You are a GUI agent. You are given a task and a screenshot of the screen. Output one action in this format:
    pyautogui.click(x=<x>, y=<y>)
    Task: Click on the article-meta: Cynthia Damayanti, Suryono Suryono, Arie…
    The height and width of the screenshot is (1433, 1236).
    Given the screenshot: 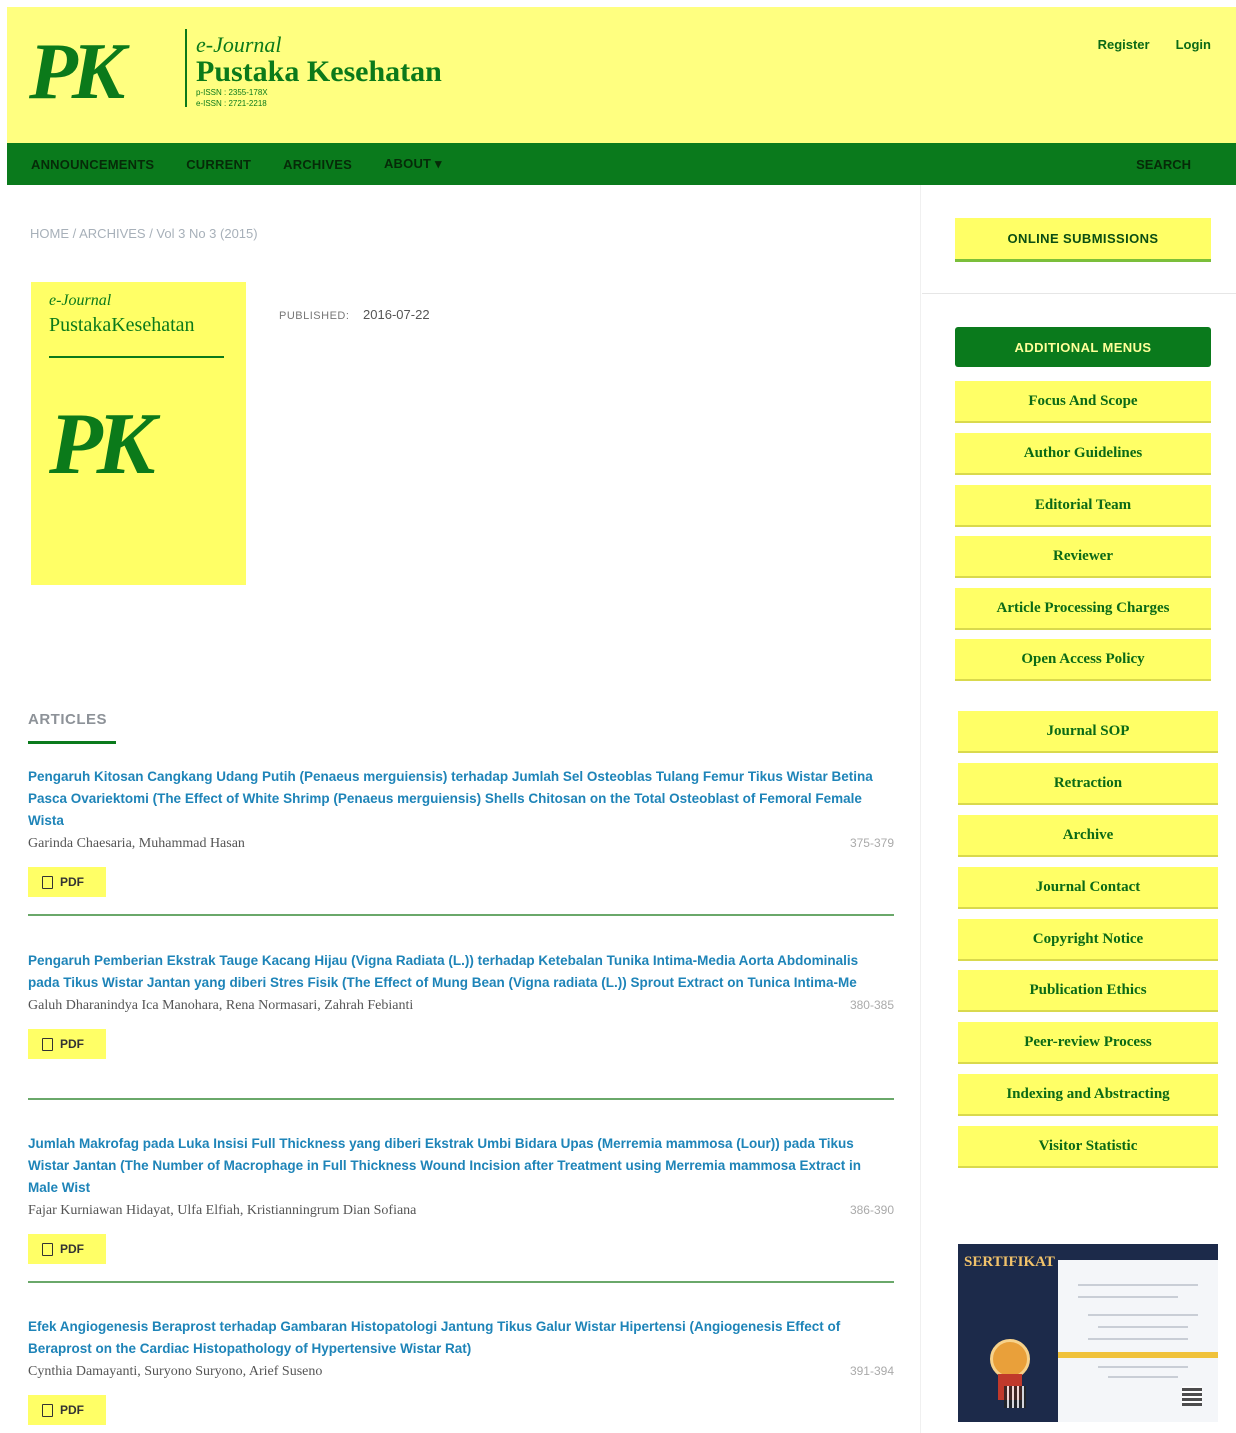 What is the action you would take?
    pyautogui.click(x=461, y=1375)
    